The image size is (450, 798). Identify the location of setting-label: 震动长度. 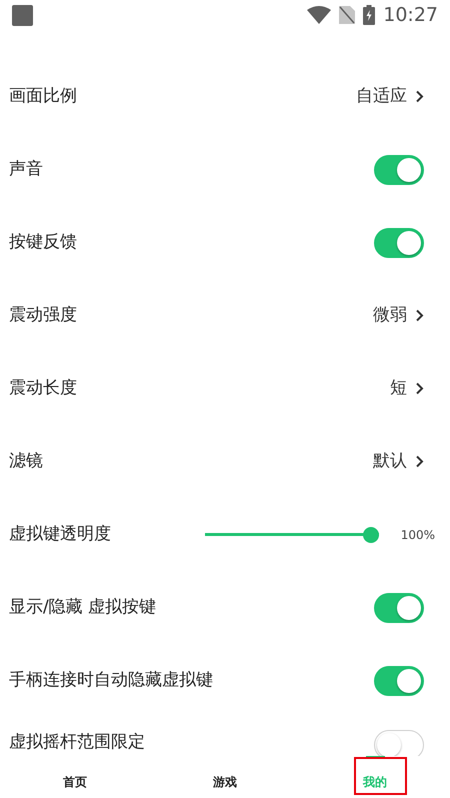
(43, 388).